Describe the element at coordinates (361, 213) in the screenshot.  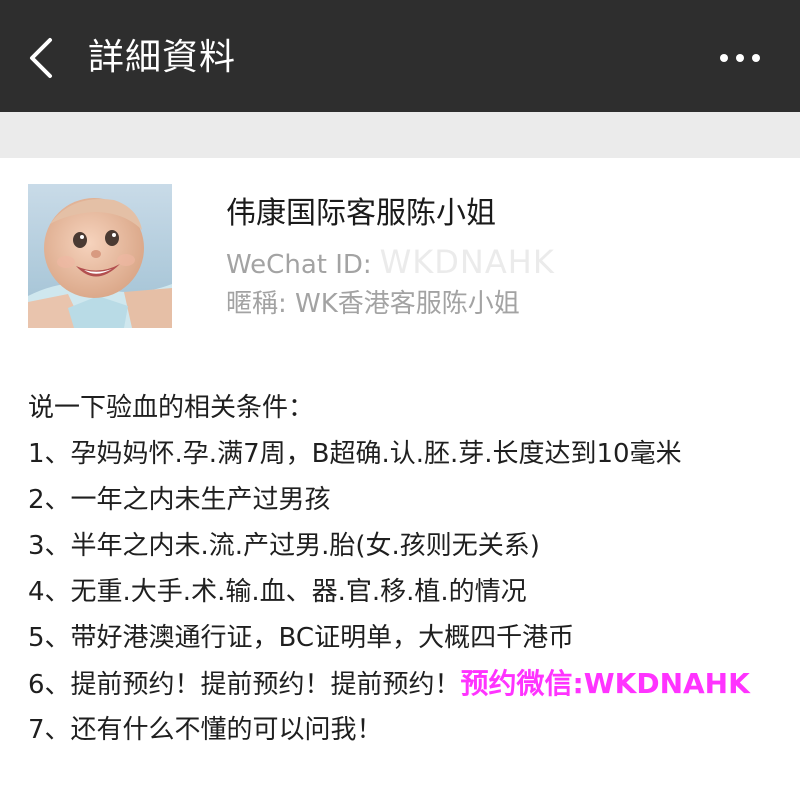
I see `contact-name: 伟康国际客服陈小姐` at that location.